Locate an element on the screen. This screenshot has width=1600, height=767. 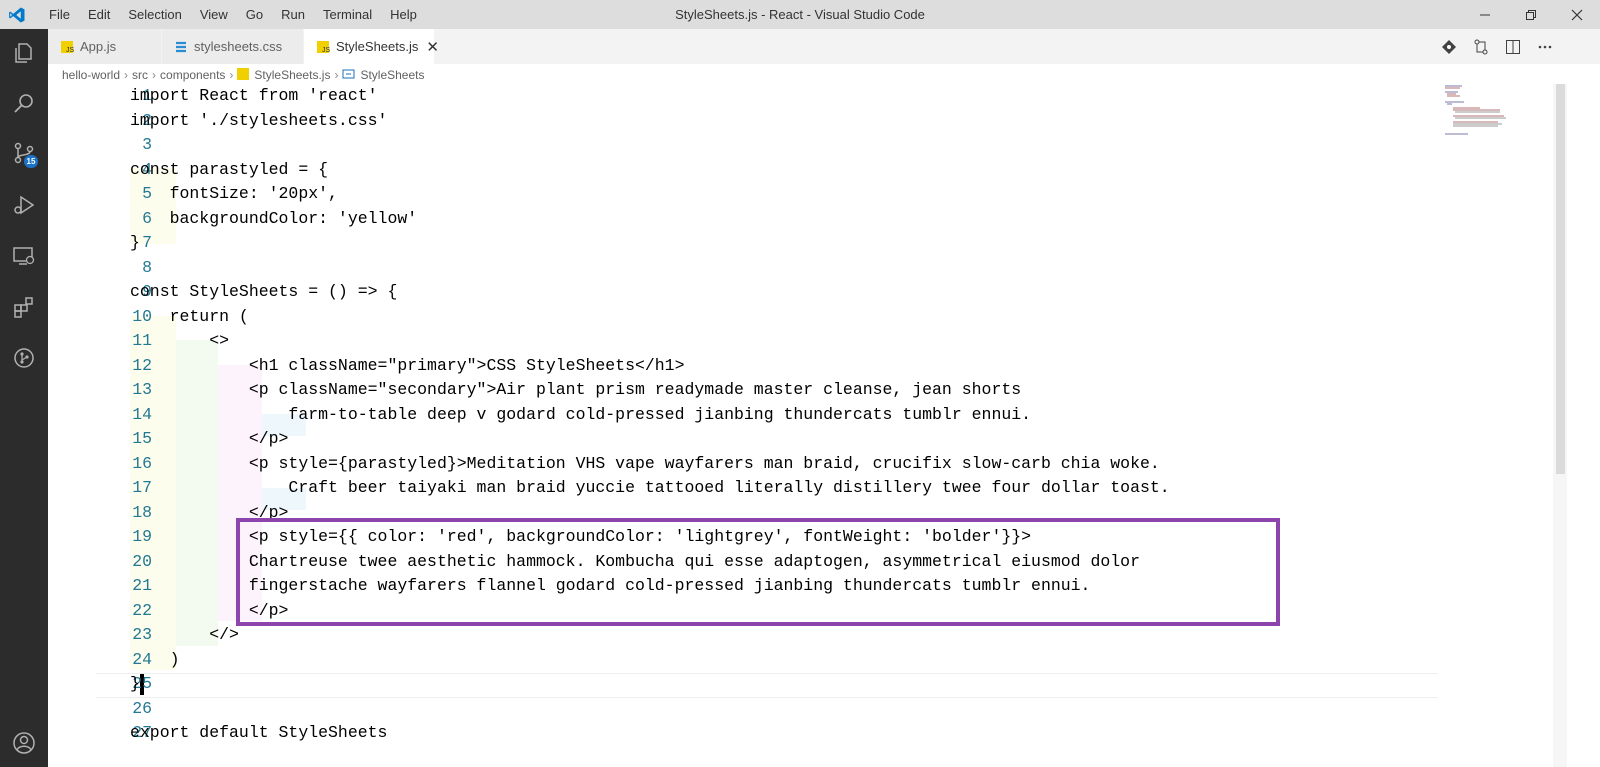
code-line: </> is located at coordinates (184, 634).